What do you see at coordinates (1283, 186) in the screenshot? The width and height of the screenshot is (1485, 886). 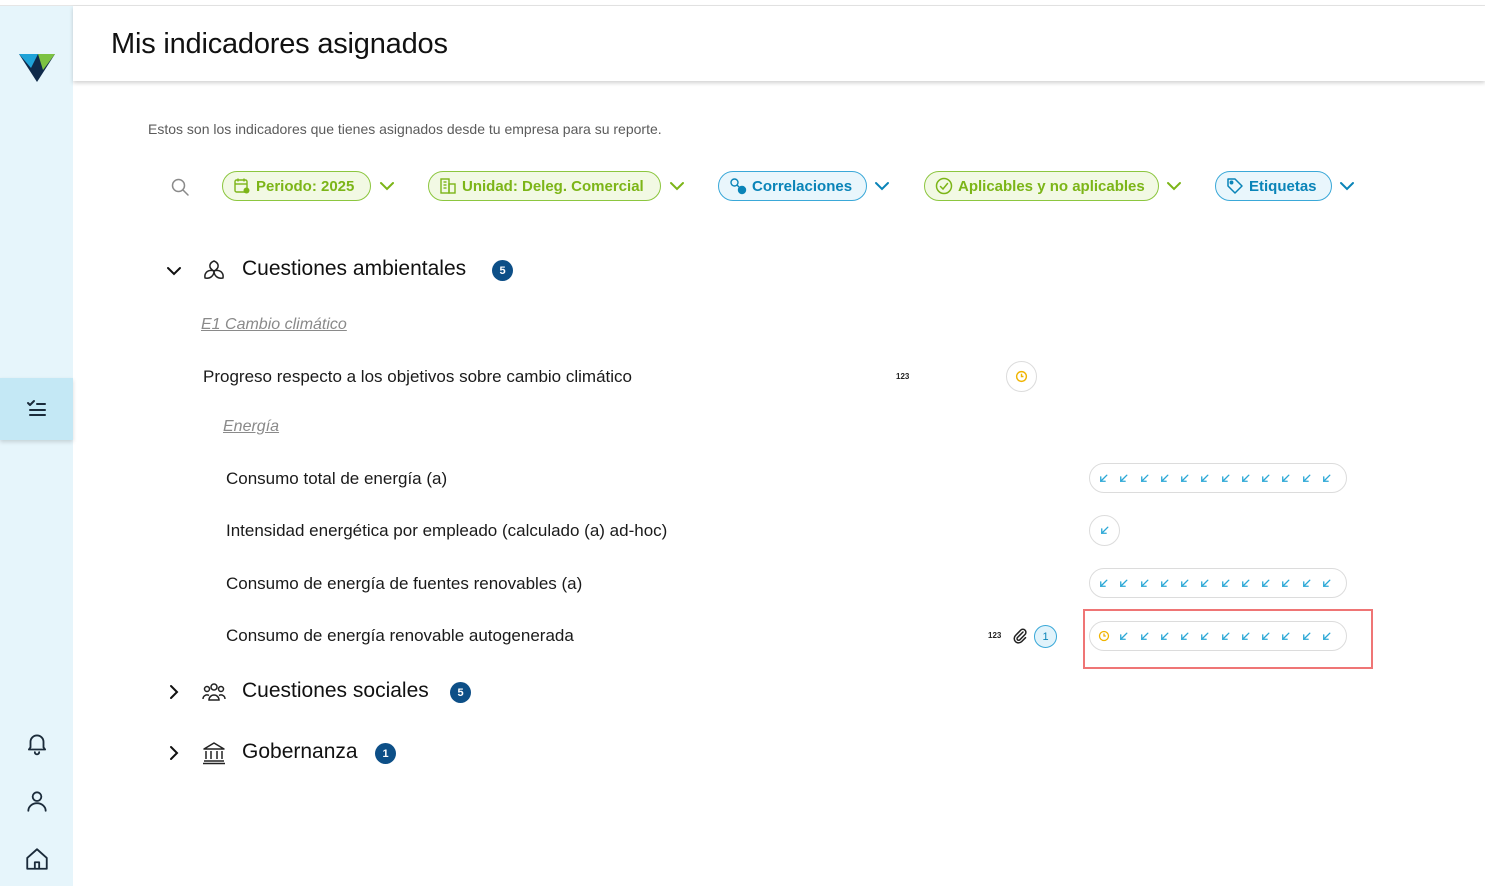 I see `filter-etiquetas-label: Etiquetas` at bounding box center [1283, 186].